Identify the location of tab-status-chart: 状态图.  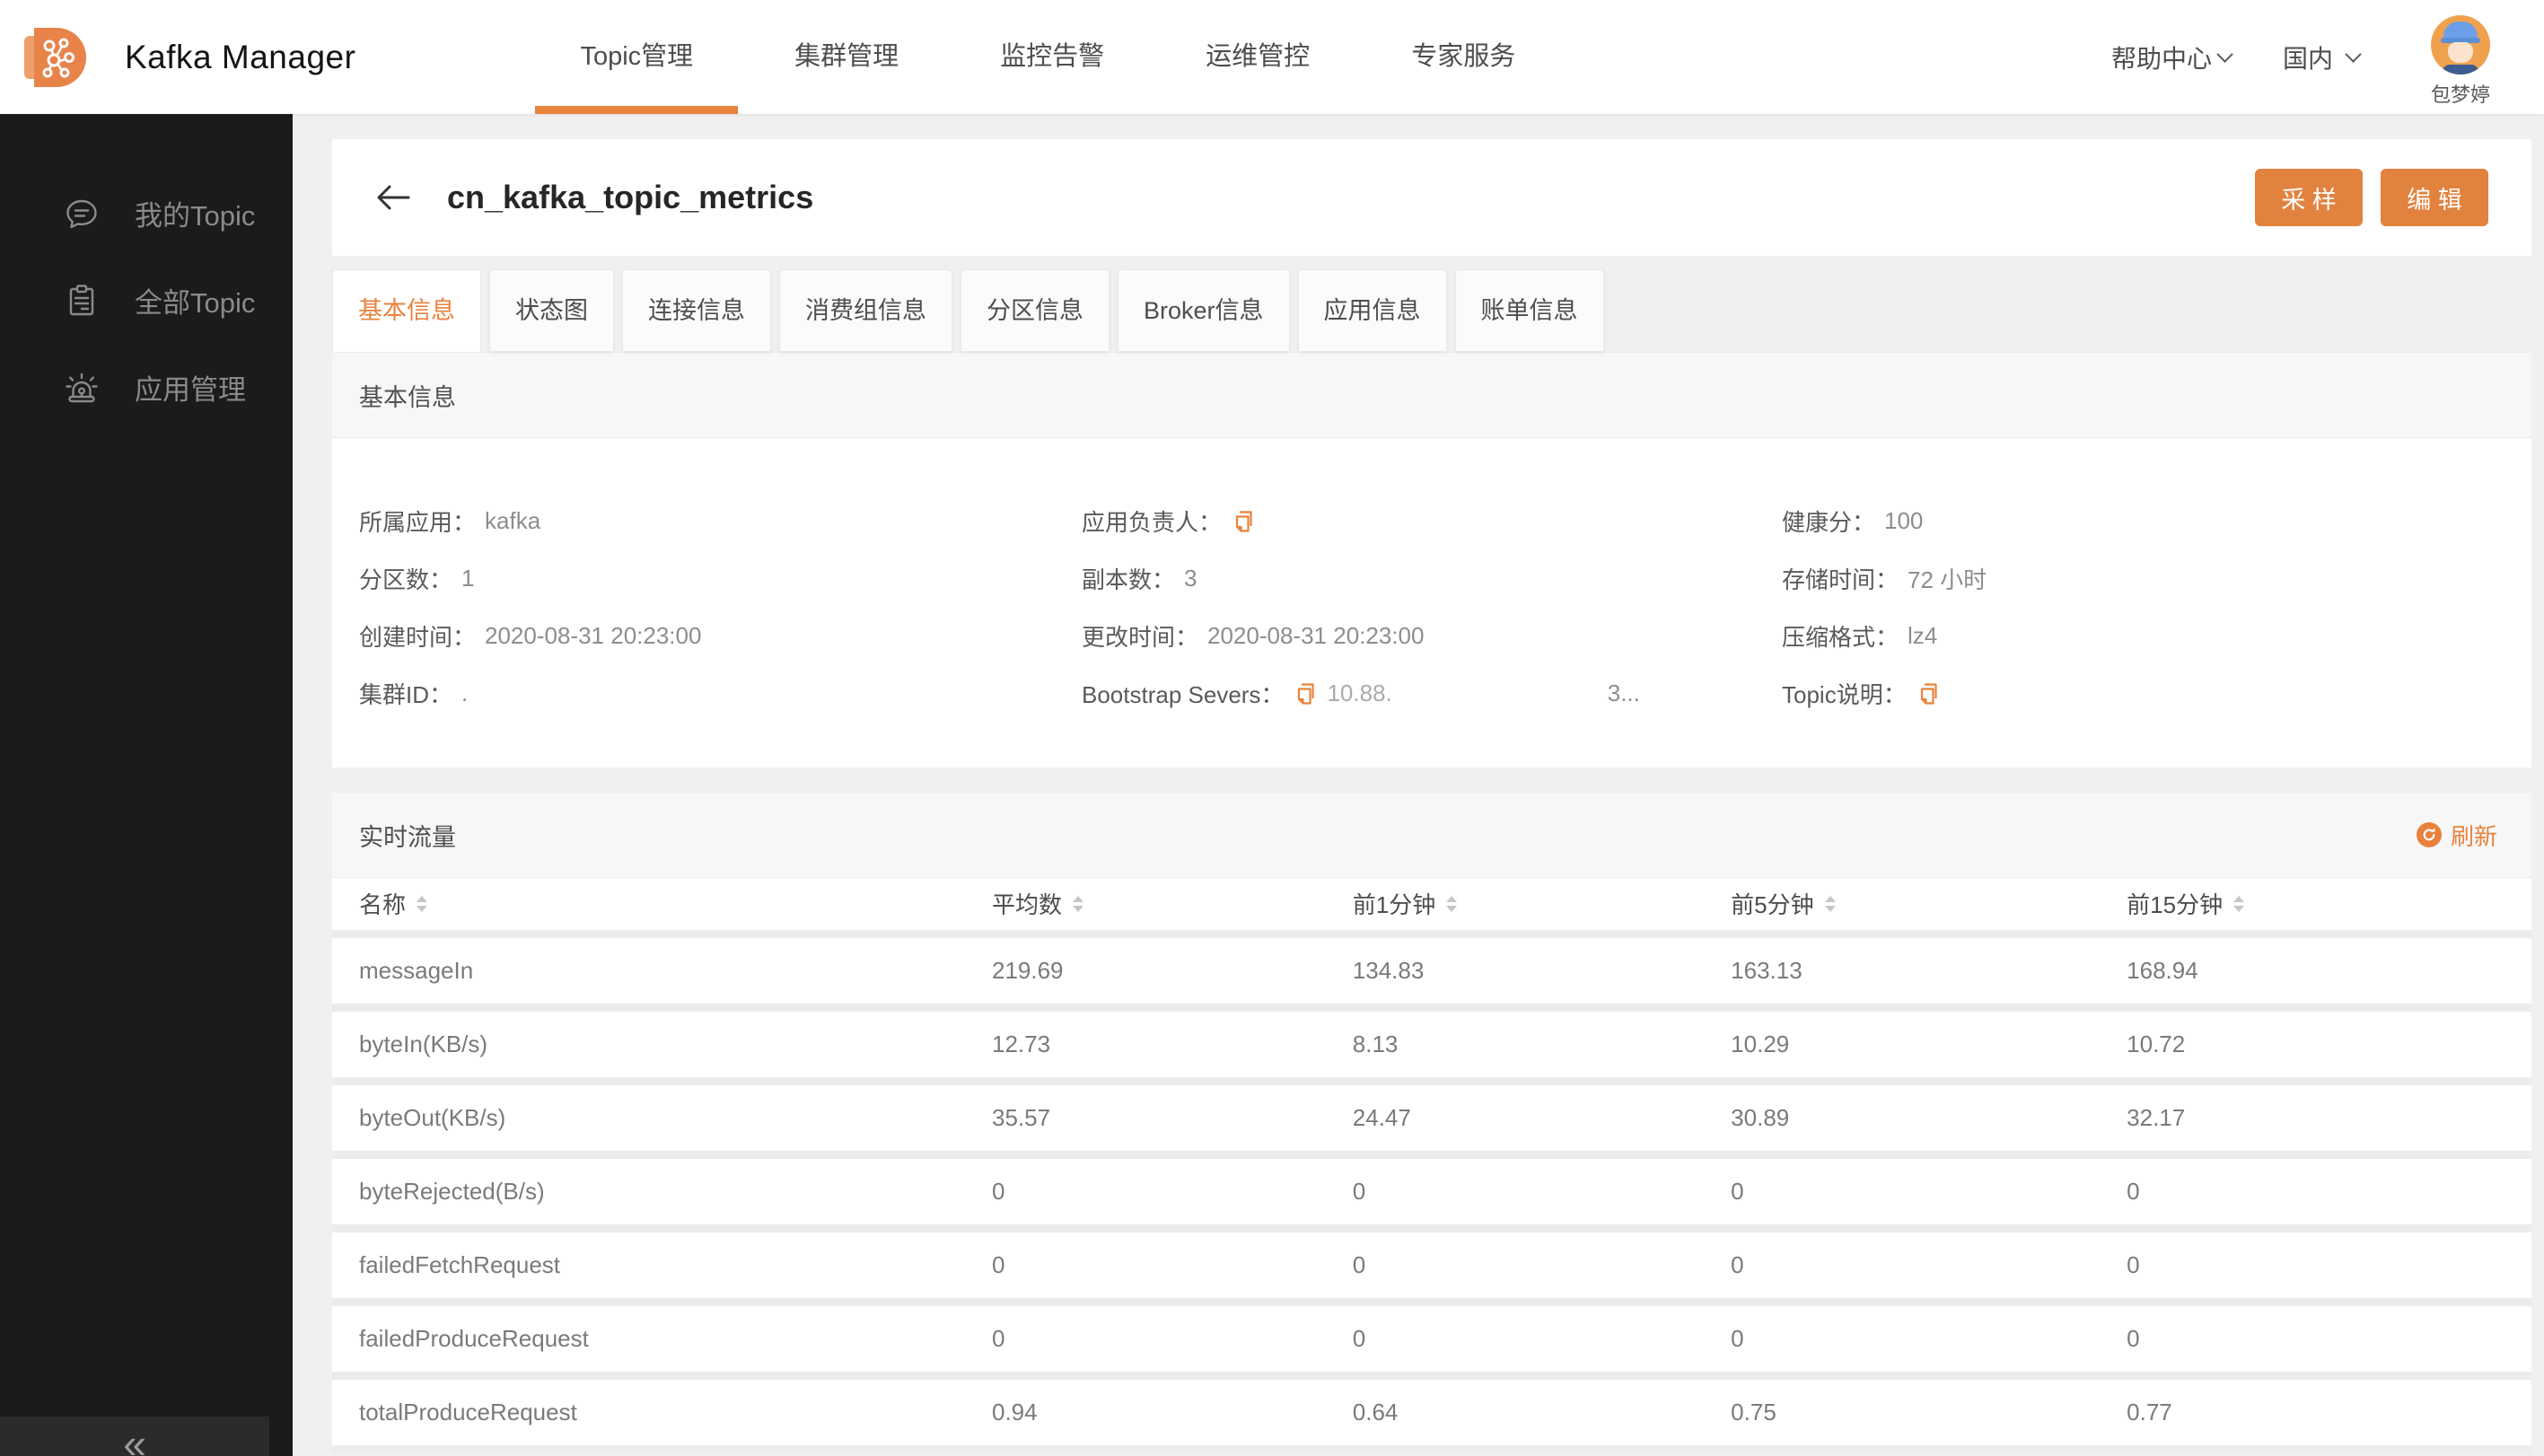
(551, 311).